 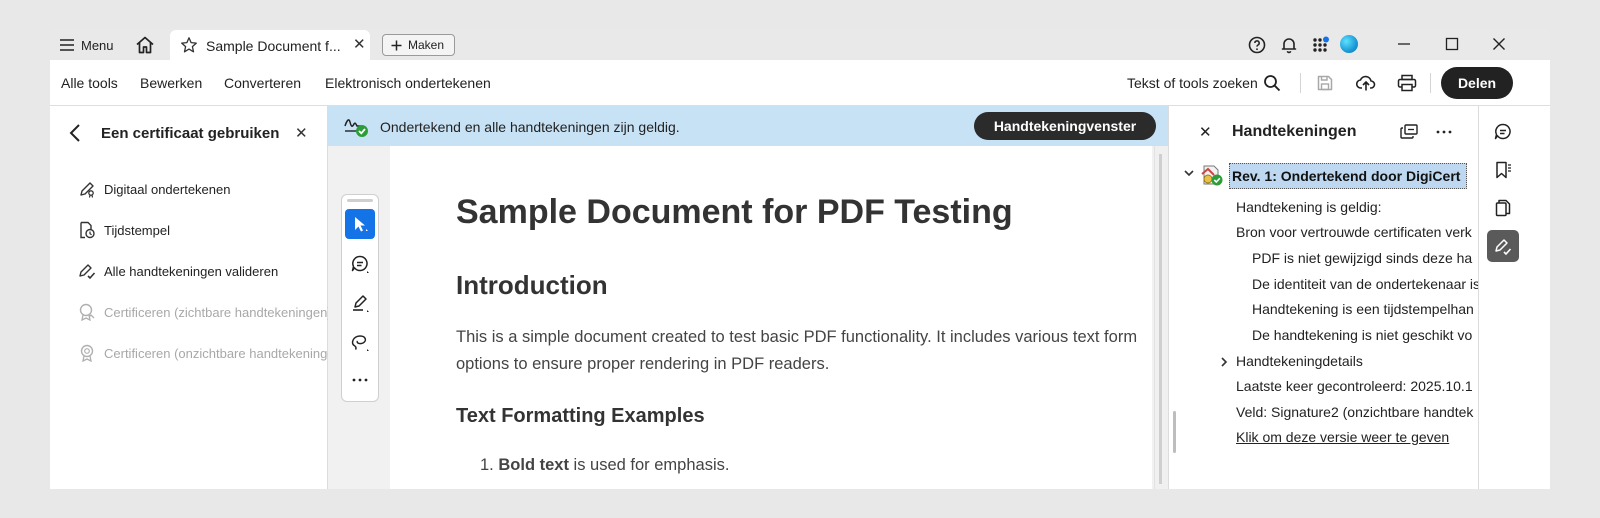 What do you see at coordinates (1354, 232) in the screenshot?
I see `sig-status-line: Bron voor vertrouwde certificaten verk` at bounding box center [1354, 232].